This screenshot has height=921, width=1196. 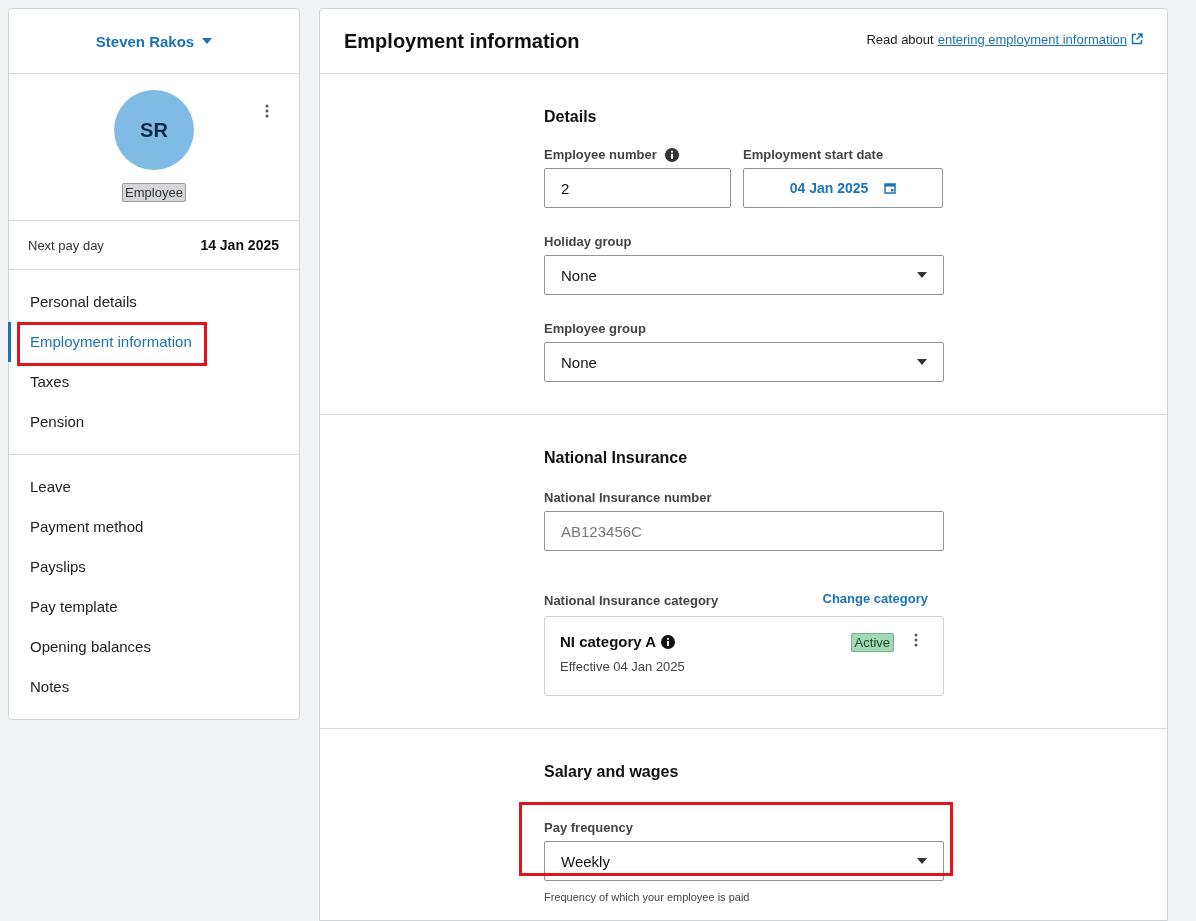 I want to click on change-category-link: Change category, so click(x=875, y=598).